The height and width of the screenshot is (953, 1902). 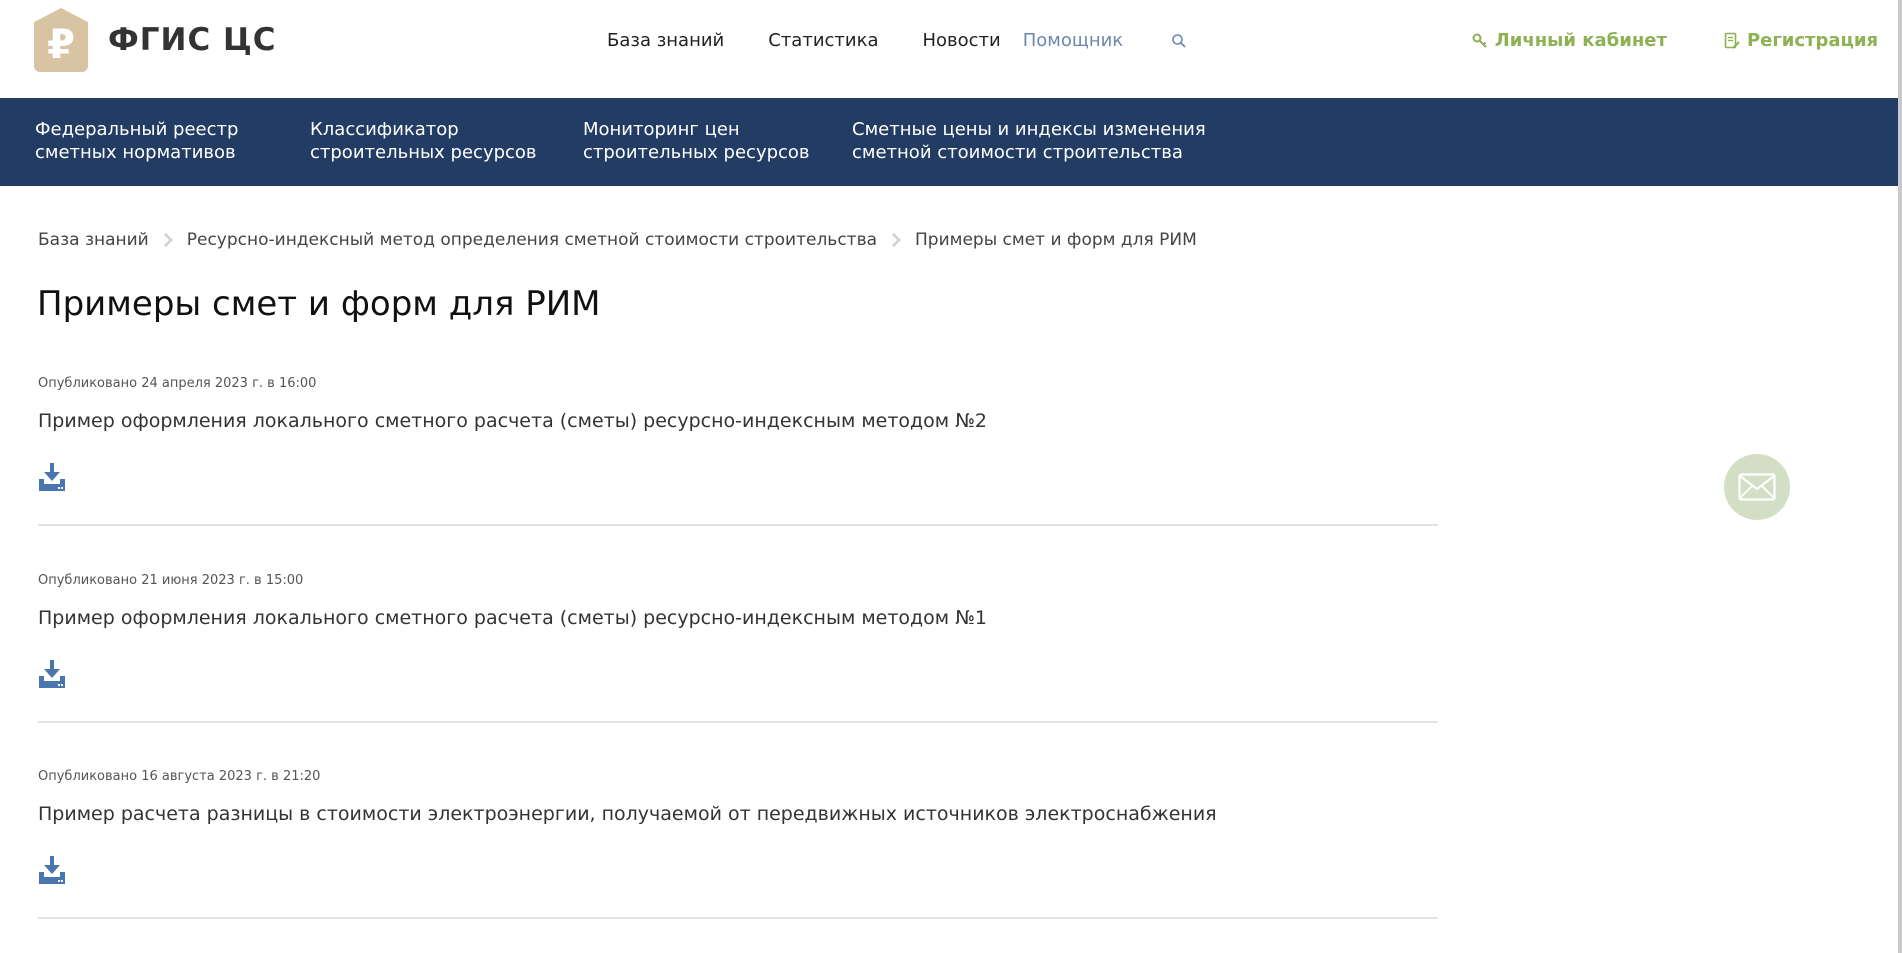 I want to click on mail-icon, so click(x=1757, y=487).